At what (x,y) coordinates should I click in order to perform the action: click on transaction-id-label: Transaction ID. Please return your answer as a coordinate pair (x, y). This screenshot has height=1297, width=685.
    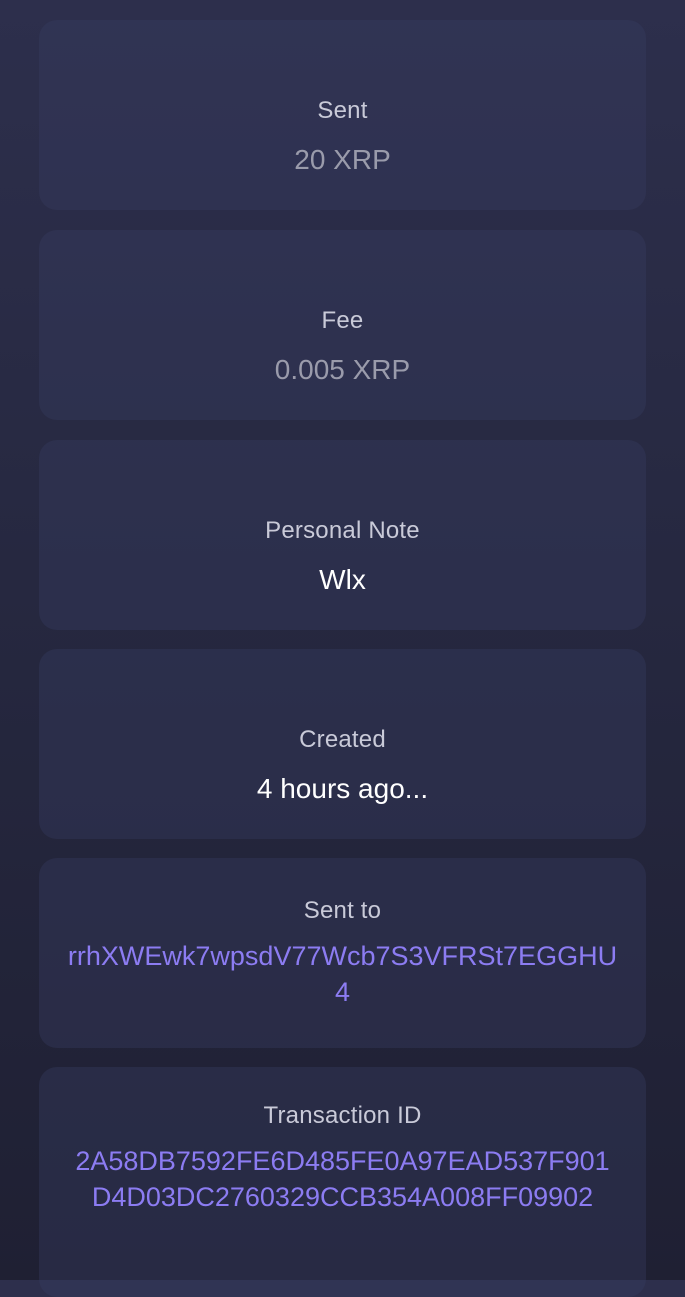
    Looking at the image, I should click on (342, 1115).